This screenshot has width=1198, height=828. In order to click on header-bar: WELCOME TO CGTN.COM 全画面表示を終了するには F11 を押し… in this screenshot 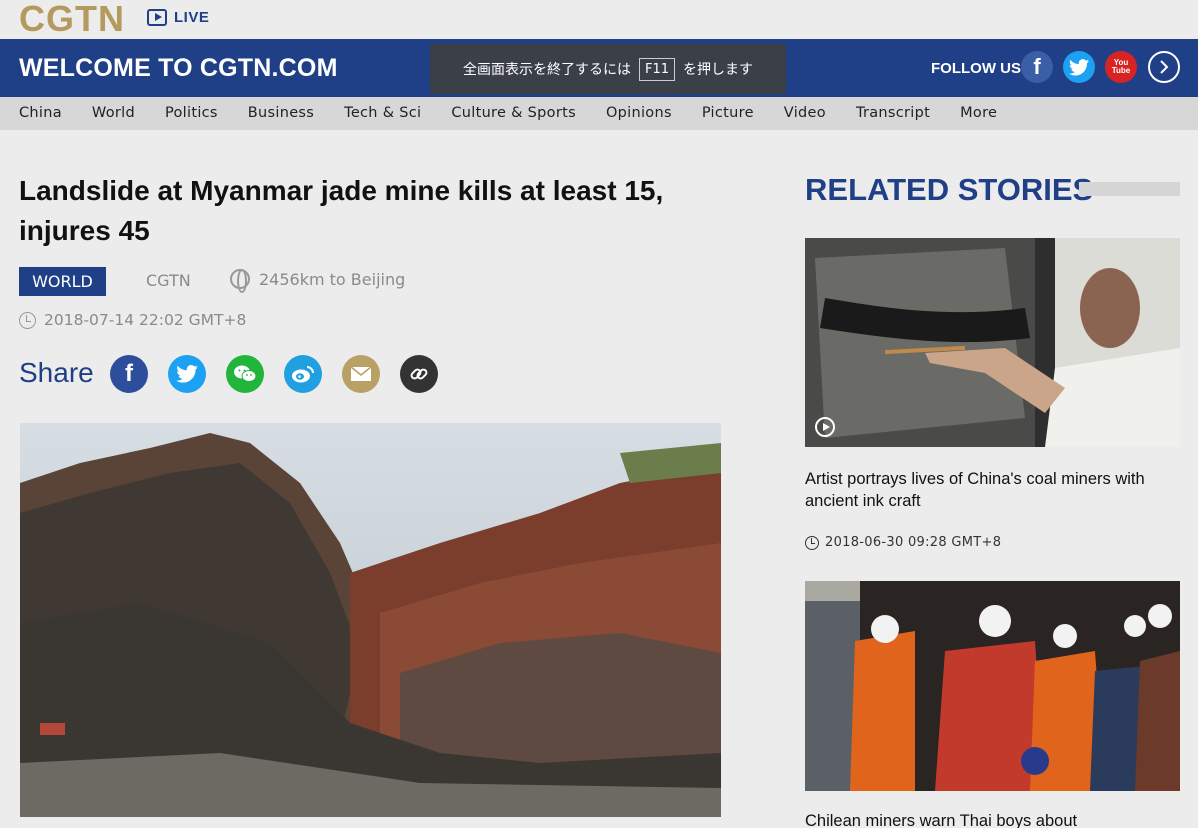, I will do `click(599, 68)`.